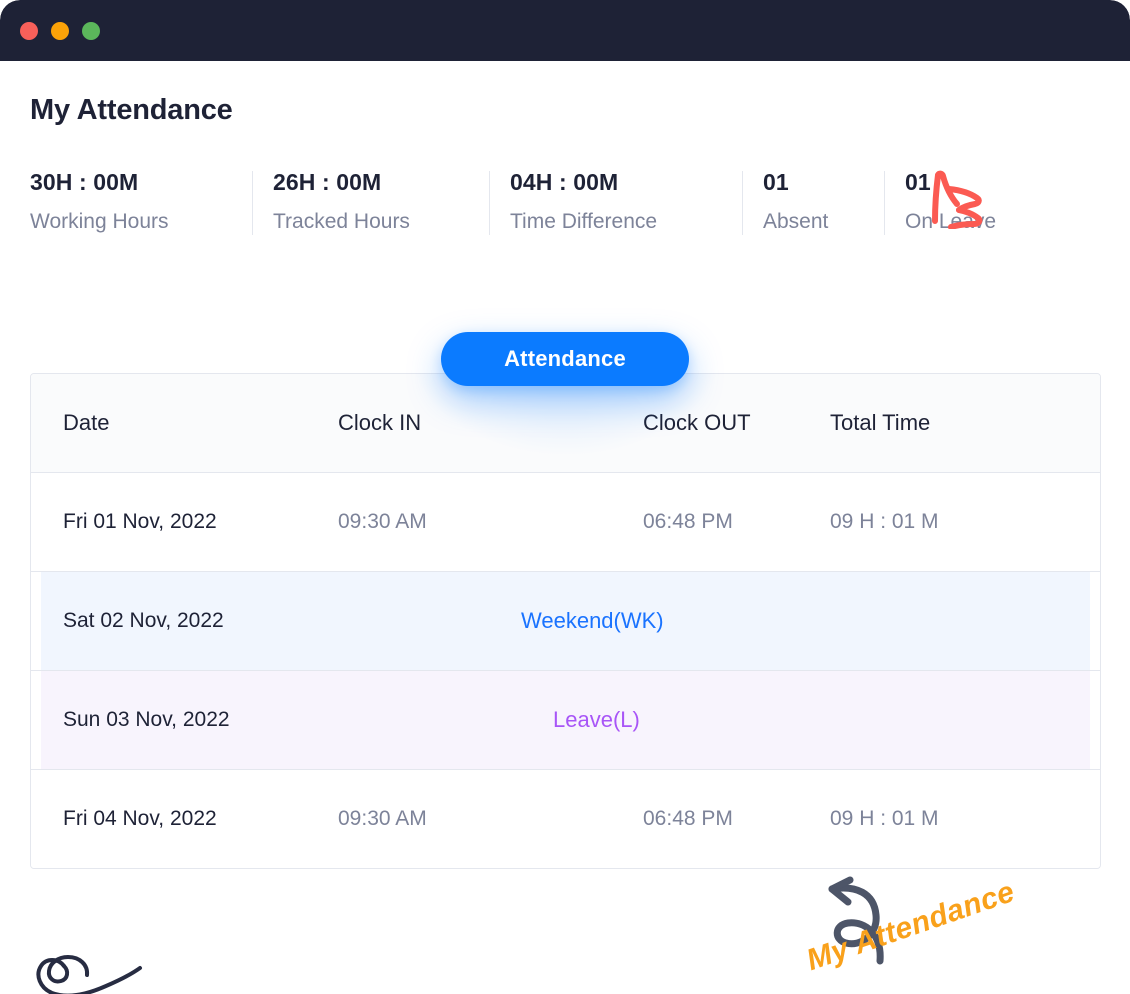 The width and height of the screenshot is (1130, 994). Describe the element at coordinates (146, 719) in the screenshot. I see `cell-date: Sun 03 Nov, 2022` at that location.